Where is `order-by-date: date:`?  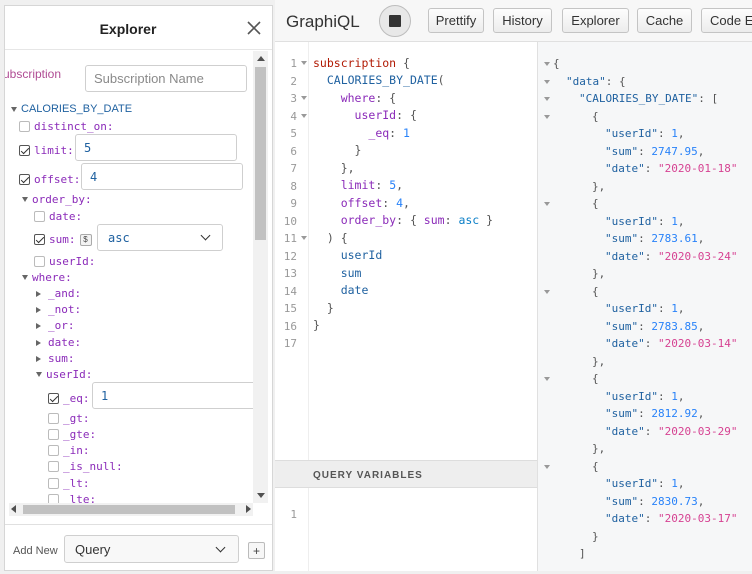 order-by-date: date: is located at coordinates (58, 216).